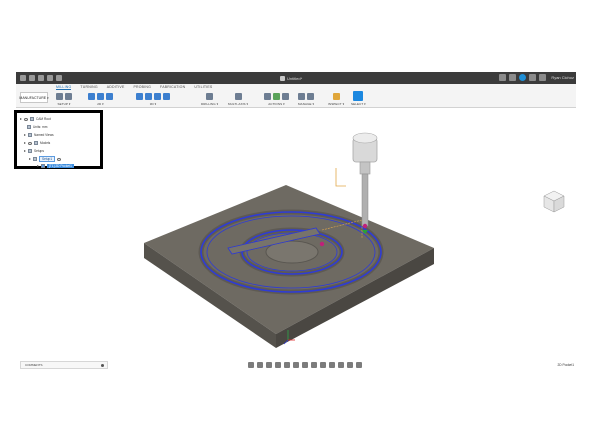  What do you see at coordinates (554, 202) in the screenshot?
I see `view-cube` at bounding box center [554, 202].